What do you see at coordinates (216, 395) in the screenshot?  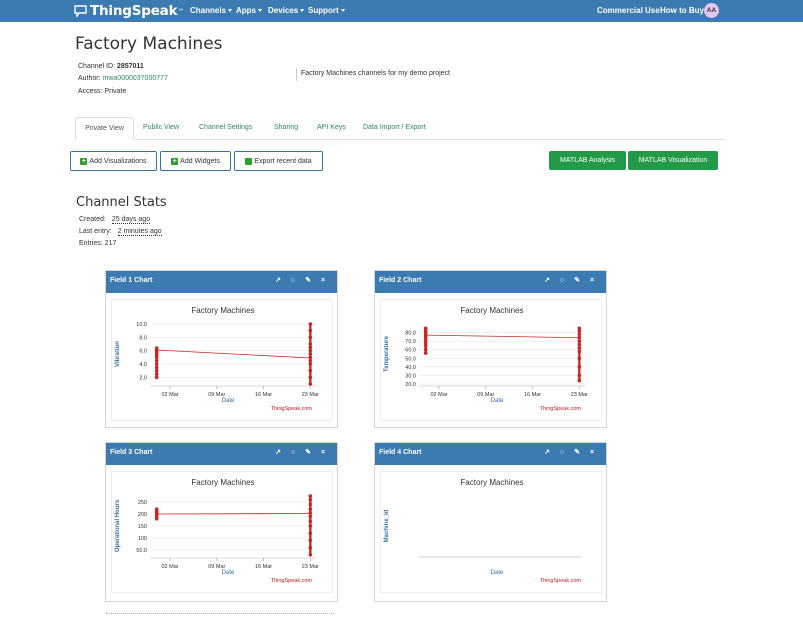 I see `x-tick-label: 09 Mar` at bounding box center [216, 395].